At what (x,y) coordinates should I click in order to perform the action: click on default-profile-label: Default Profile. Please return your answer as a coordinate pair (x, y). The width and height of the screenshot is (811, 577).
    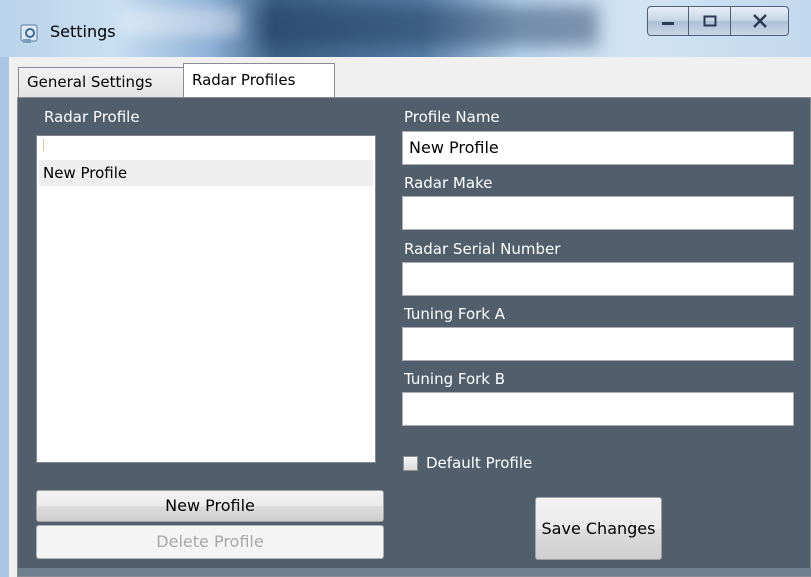
    Looking at the image, I should click on (479, 463).